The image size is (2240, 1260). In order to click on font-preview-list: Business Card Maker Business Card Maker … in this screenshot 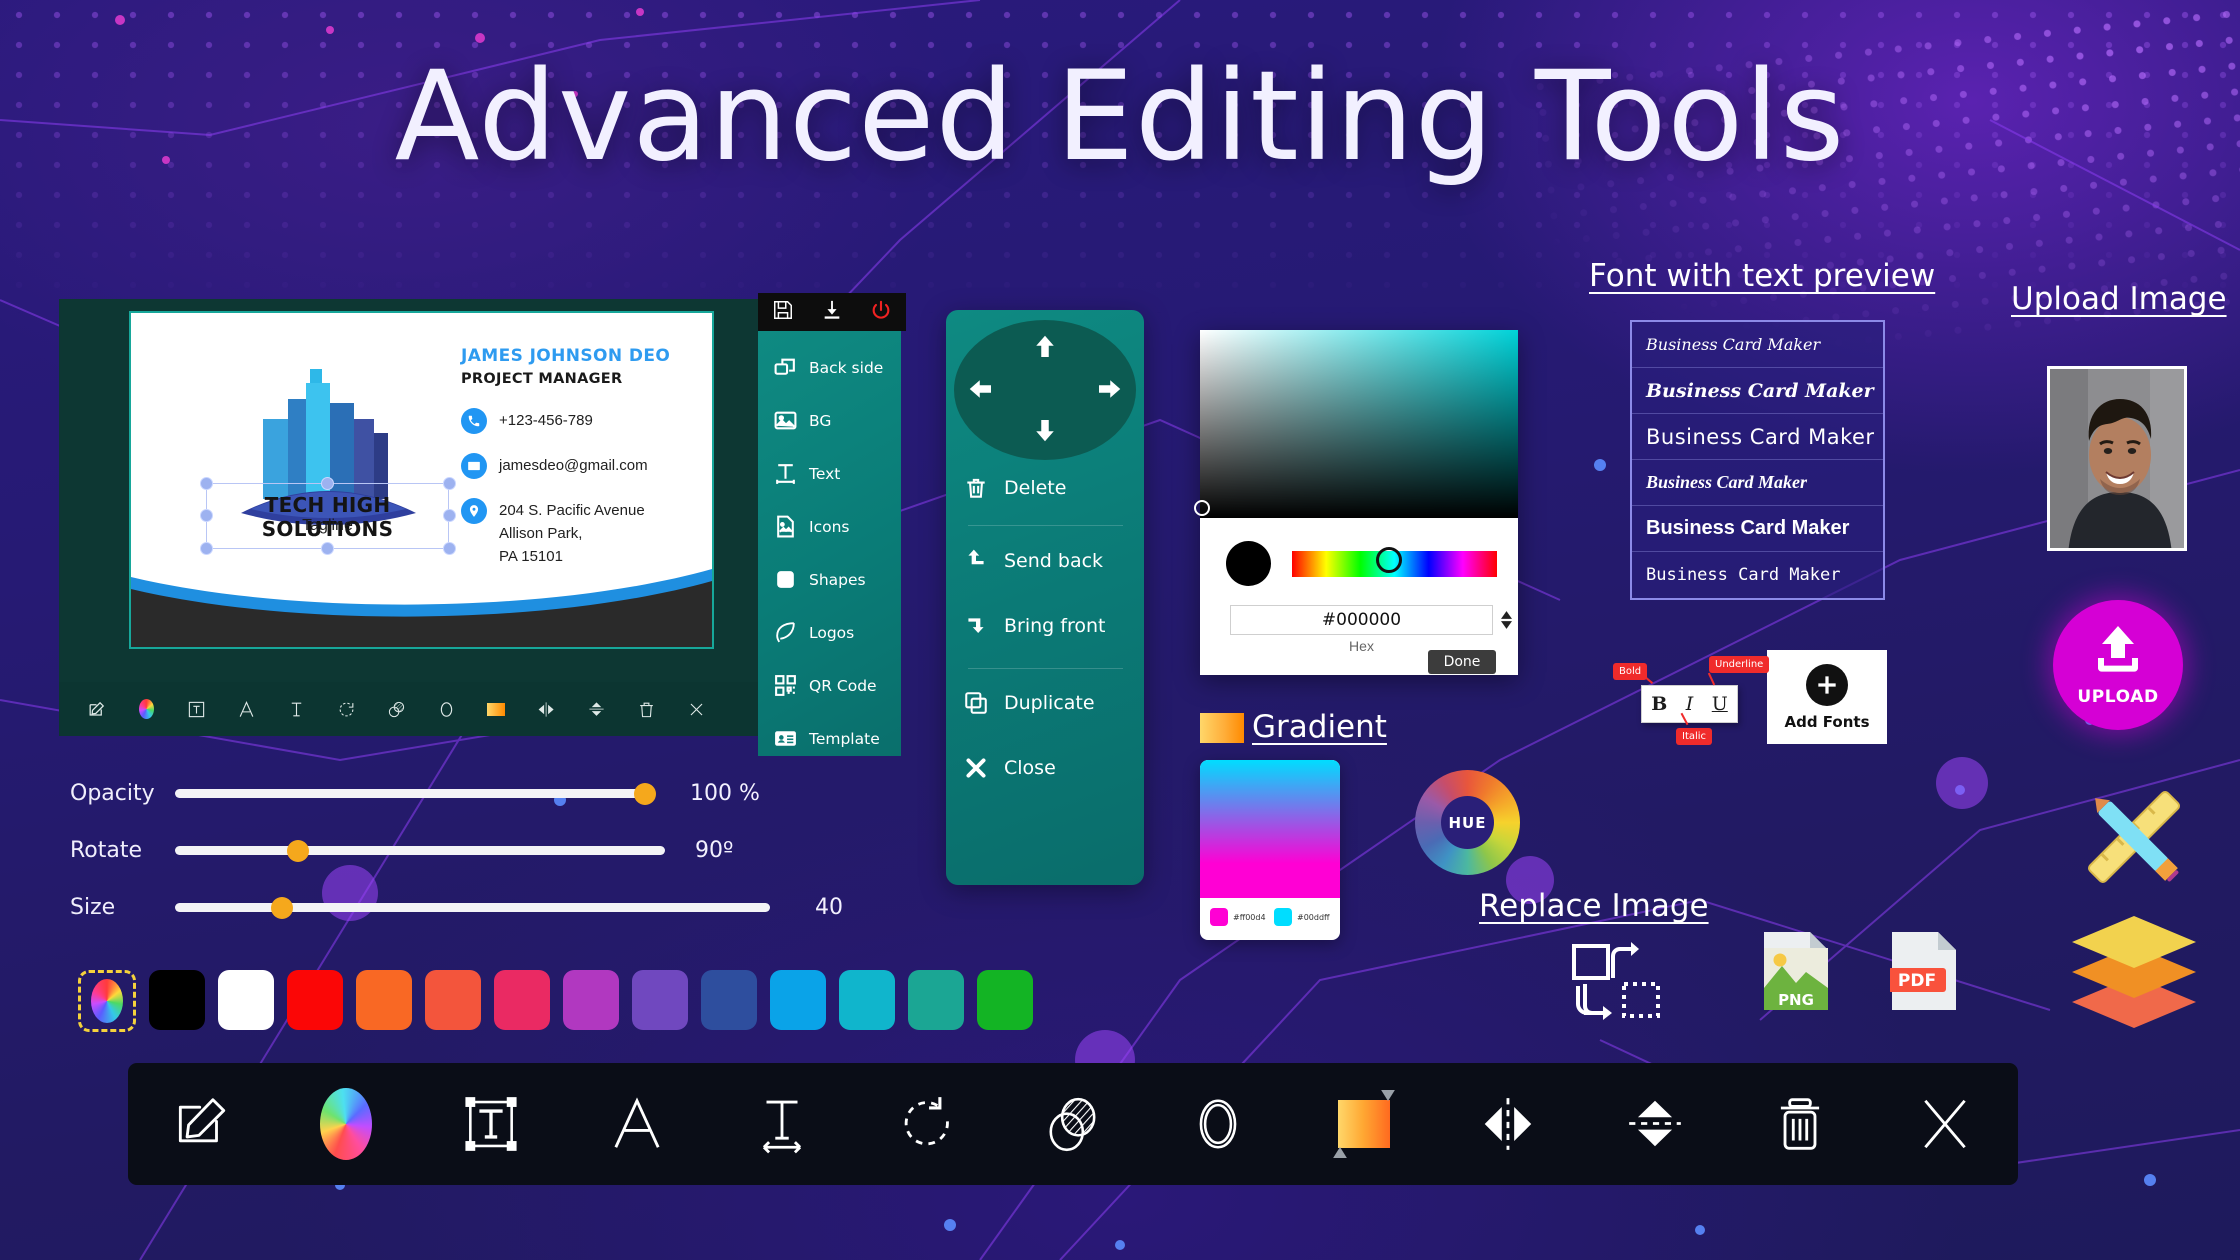, I will do `click(1757, 460)`.